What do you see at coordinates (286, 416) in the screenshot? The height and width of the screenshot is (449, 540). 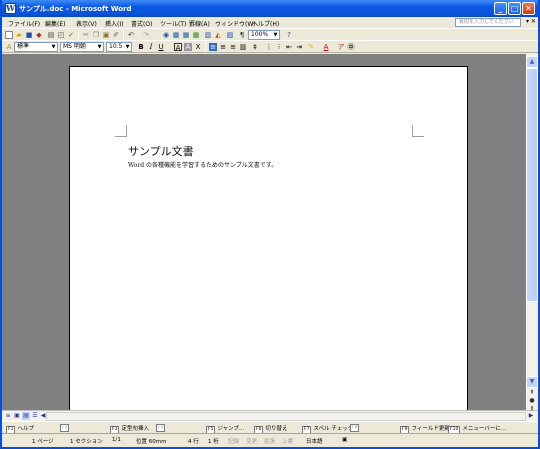 I see `horizontal-scroll-track` at bounding box center [286, 416].